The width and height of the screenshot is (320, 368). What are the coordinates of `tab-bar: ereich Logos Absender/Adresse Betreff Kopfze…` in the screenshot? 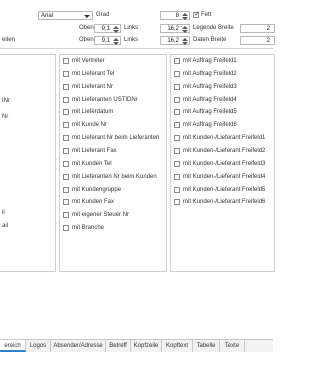 It's located at (136, 345).